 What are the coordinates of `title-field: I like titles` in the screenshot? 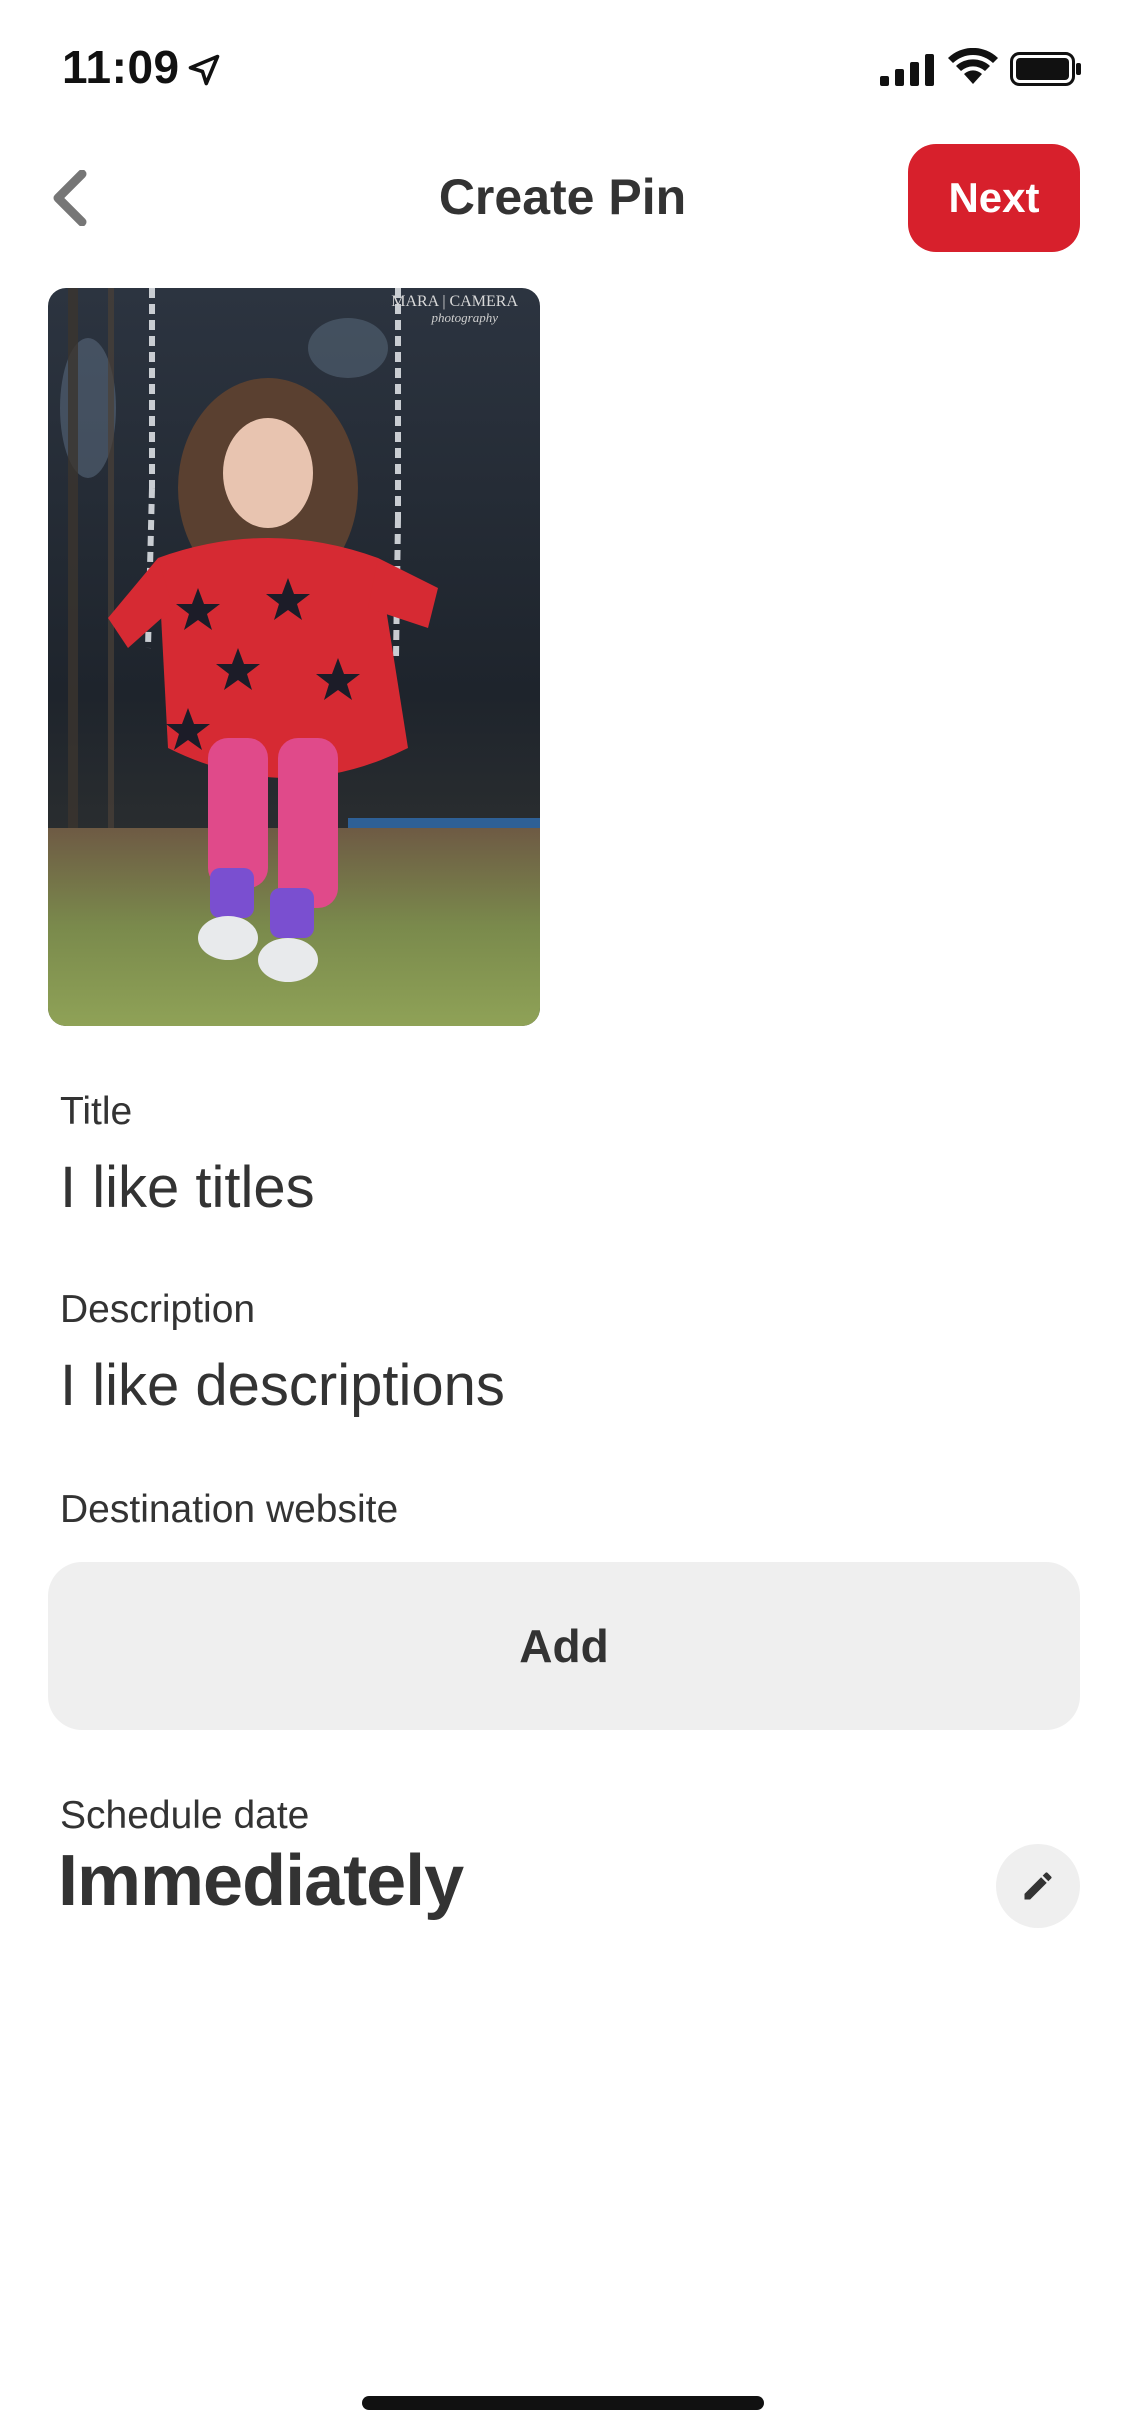 It's located at (187, 1187).